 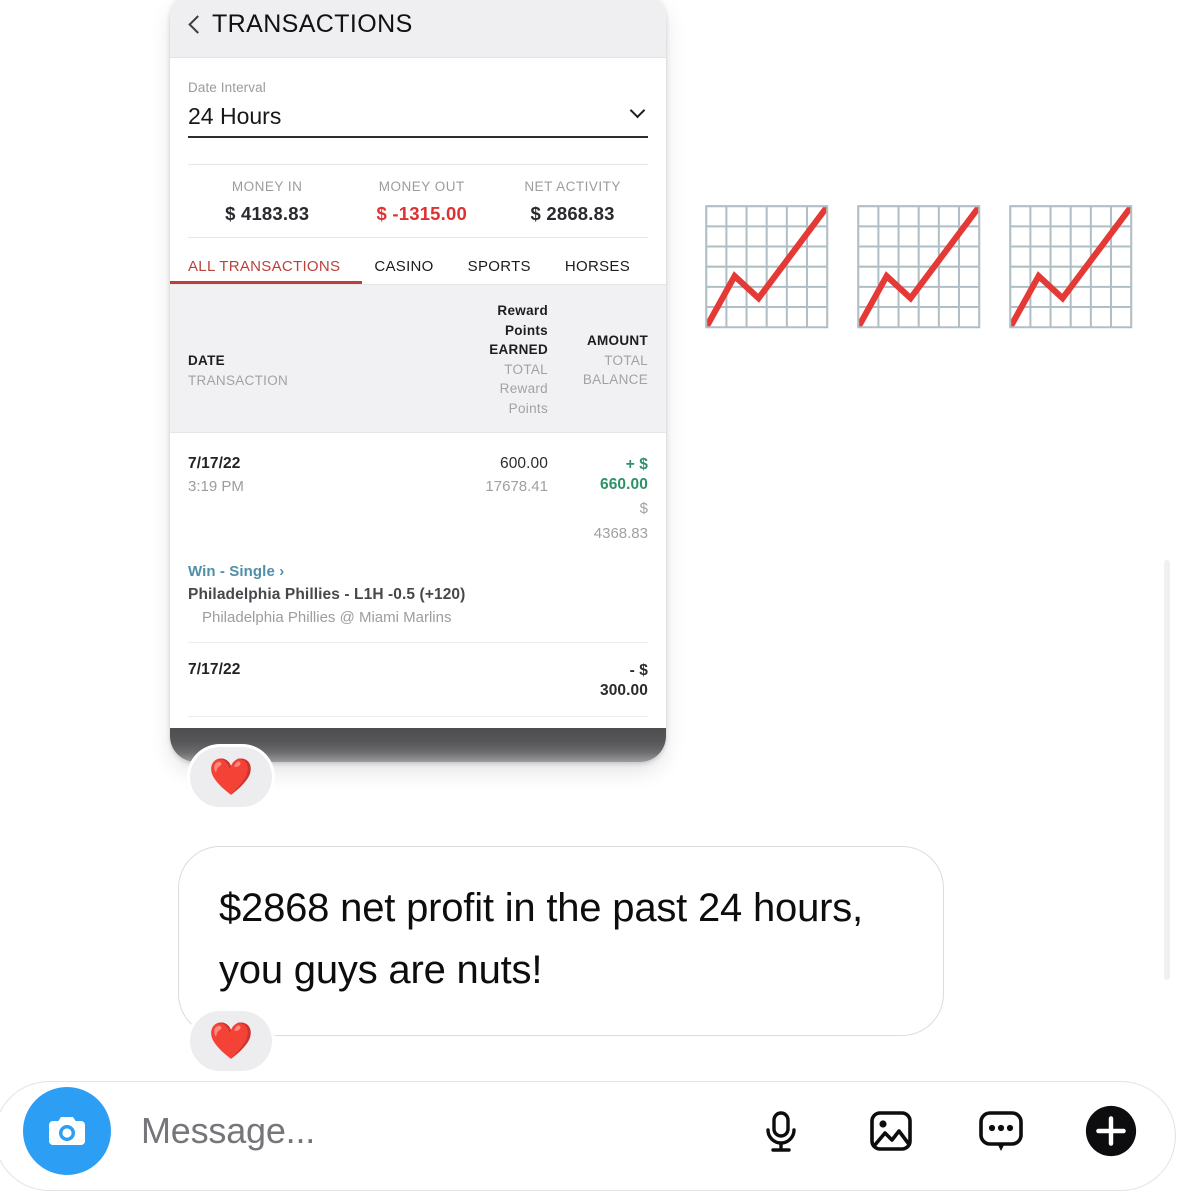 What do you see at coordinates (946, 1131) in the screenshot?
I see `composer-actions` at bounding box center [946, 1131].